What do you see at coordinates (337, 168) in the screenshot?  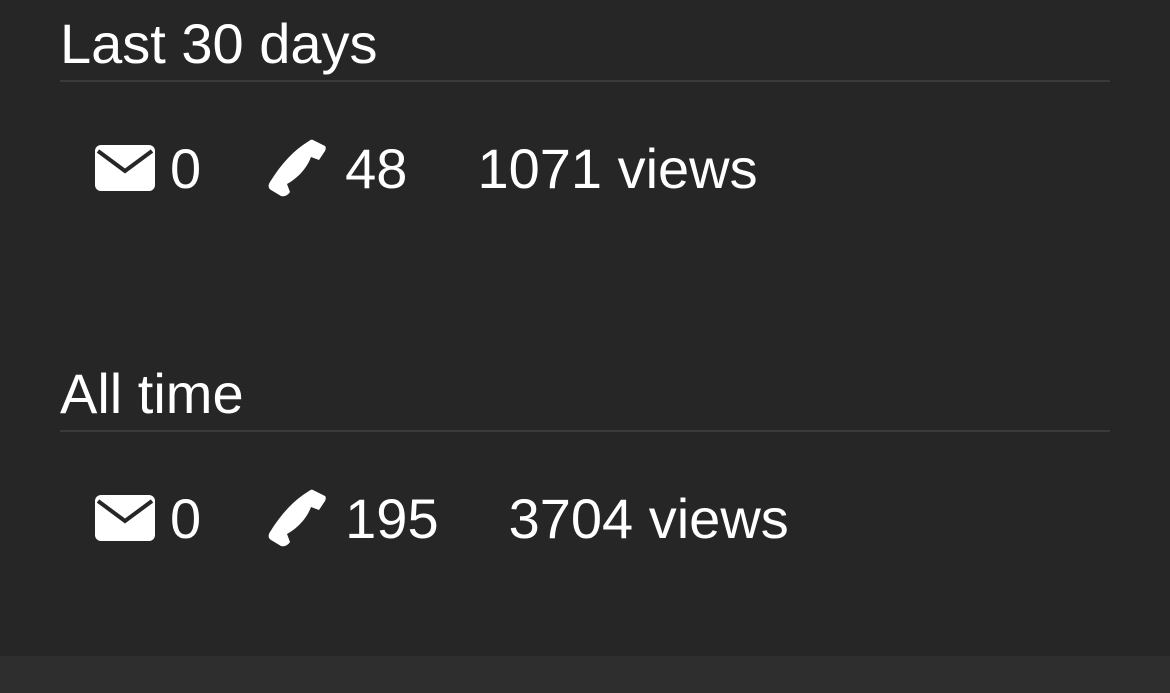 I see `calls-stat: 48` at bounding box center [337, 168].